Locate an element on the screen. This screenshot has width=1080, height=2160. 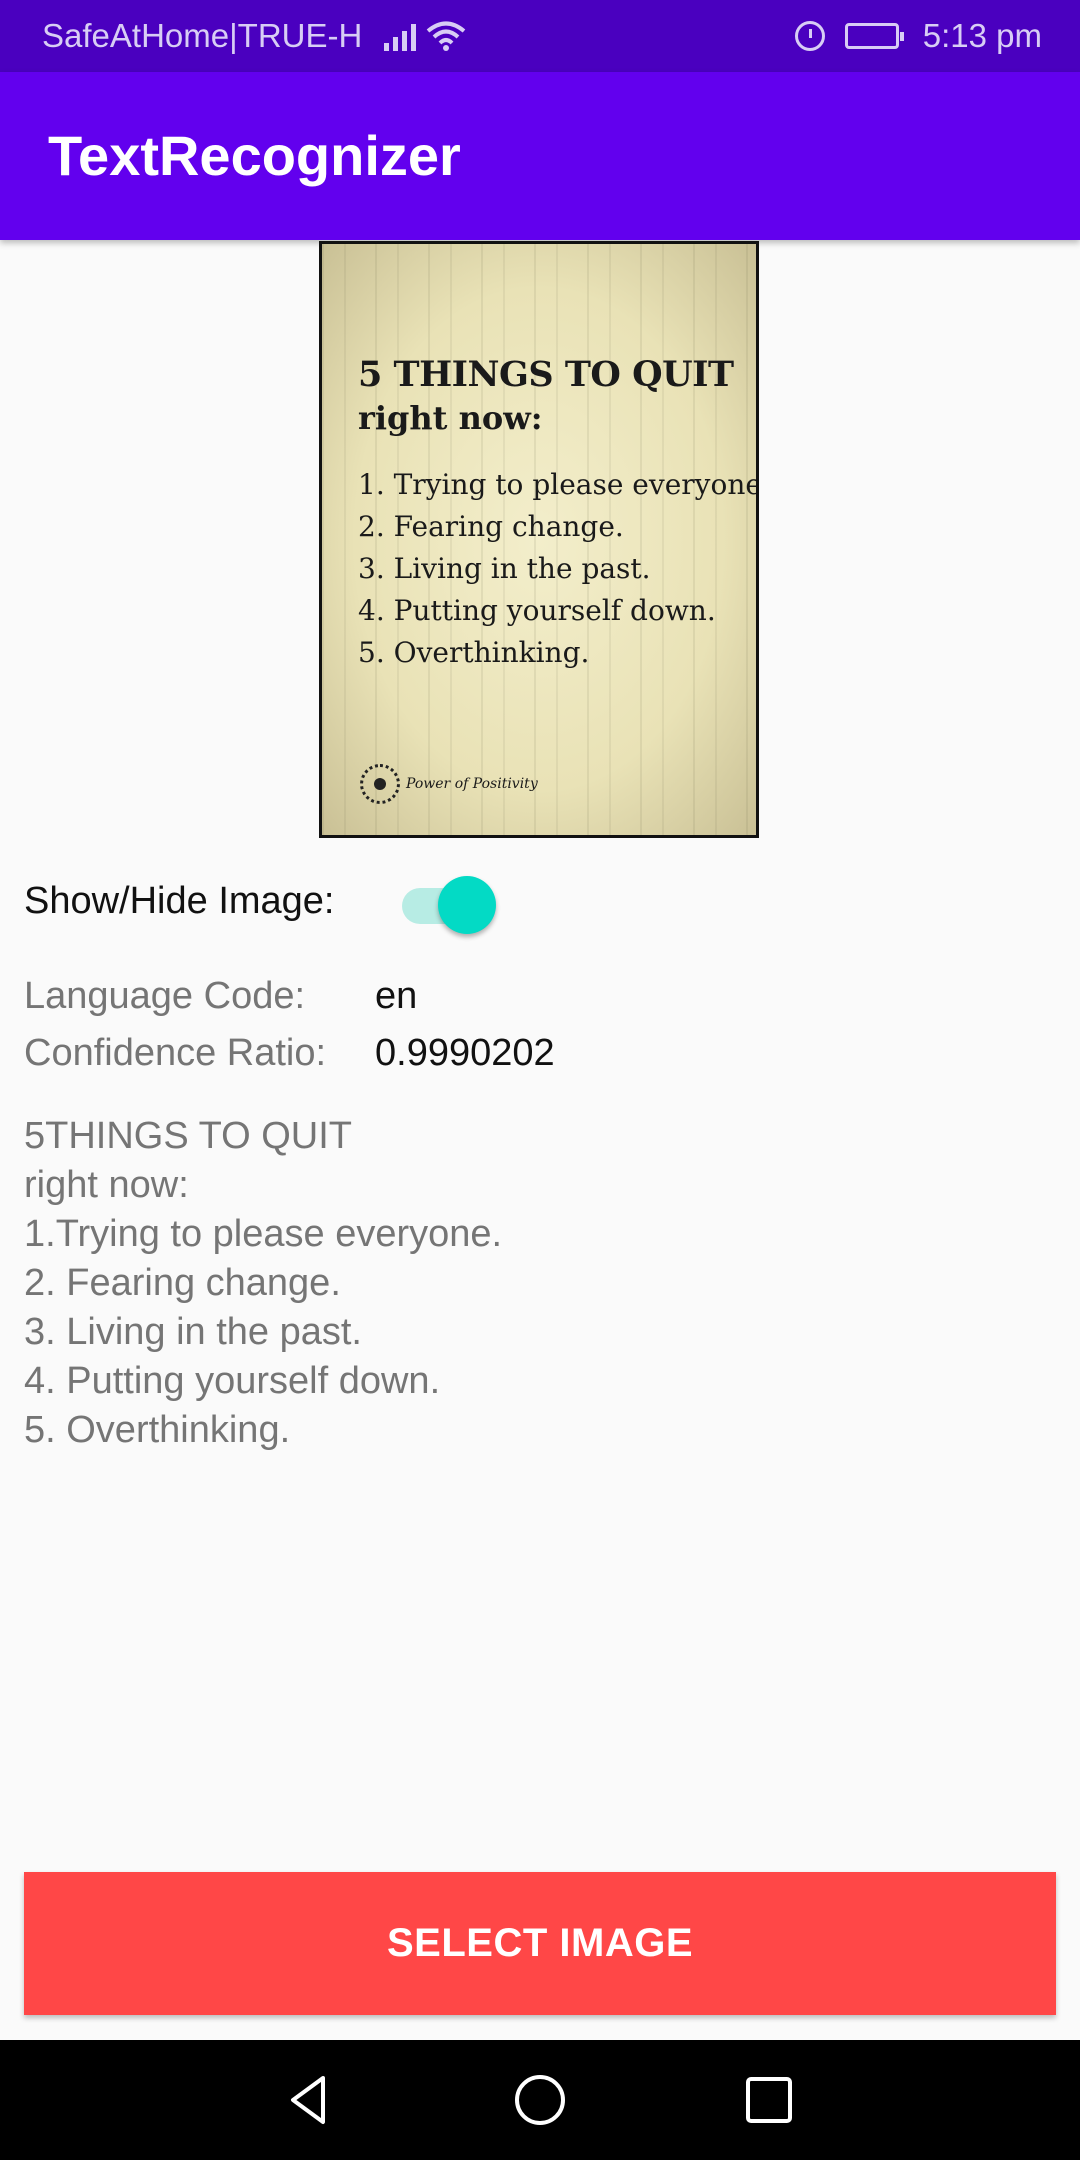
select-image-button: SELECT IMAGE is located at coordinates (540, 1943).